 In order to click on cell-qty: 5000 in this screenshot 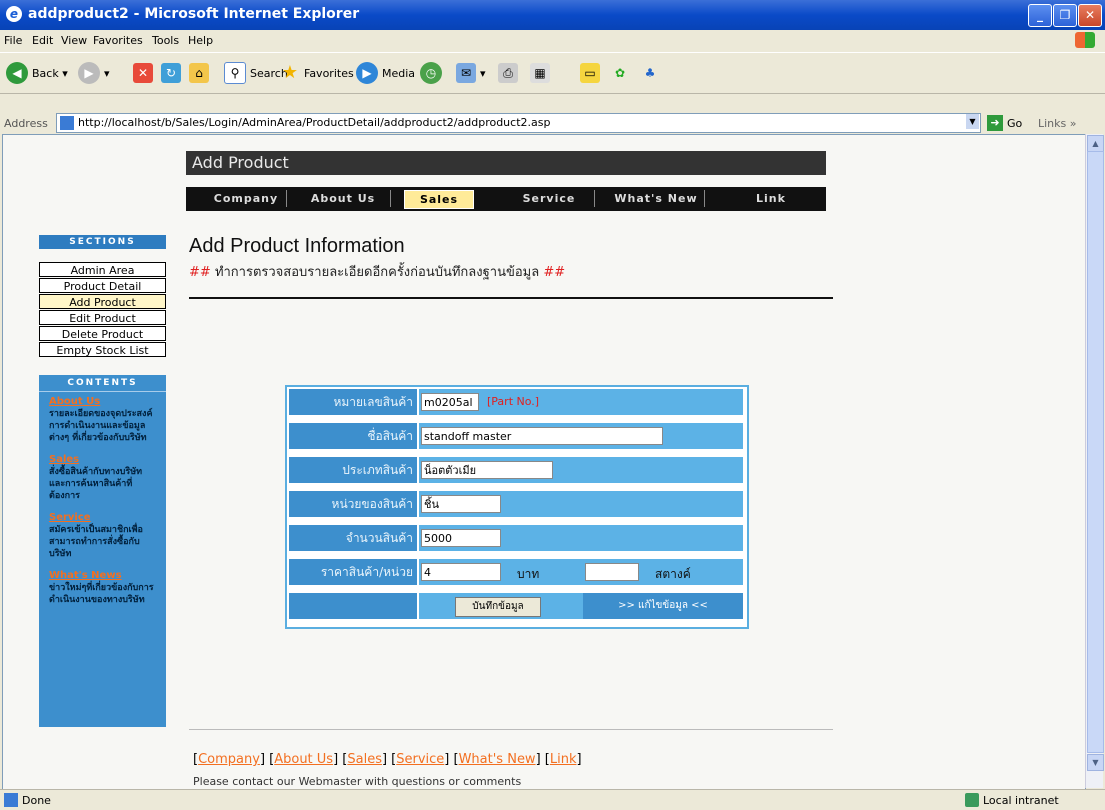, I will do `click(581, 538)`.